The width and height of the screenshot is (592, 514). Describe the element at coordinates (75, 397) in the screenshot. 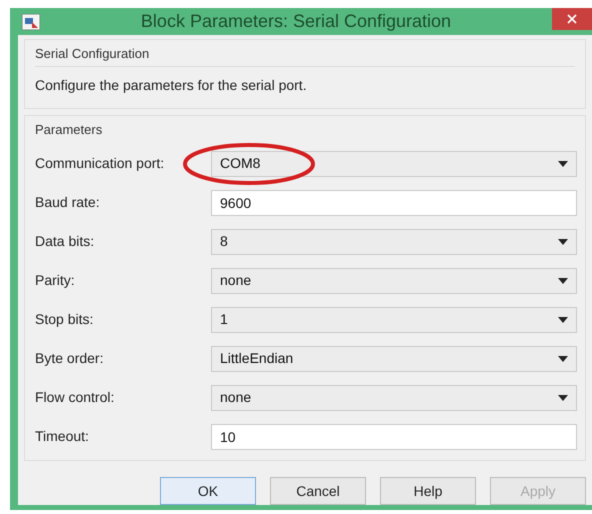

I see `parameter-label: Flow control:` at that location.